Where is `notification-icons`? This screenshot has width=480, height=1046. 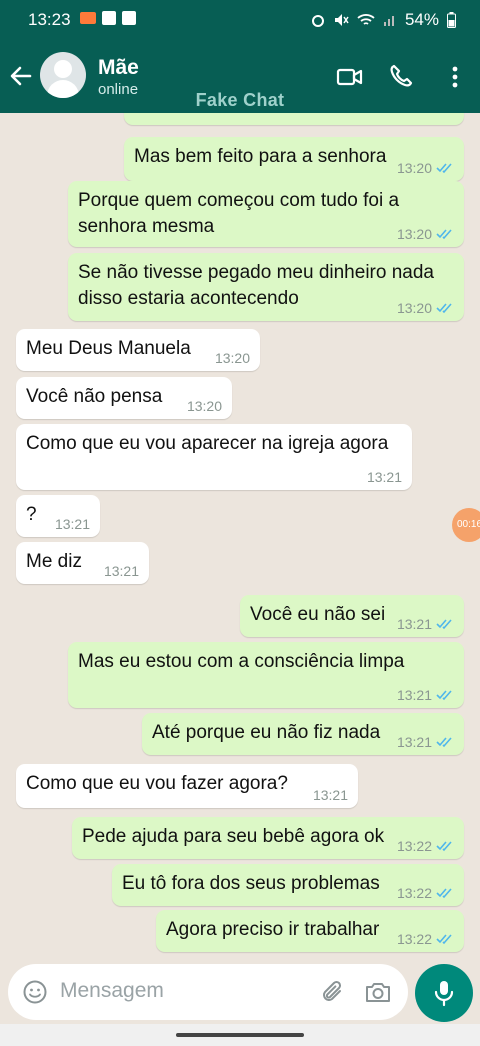
notification-icons is located at coordinates (108, 18).